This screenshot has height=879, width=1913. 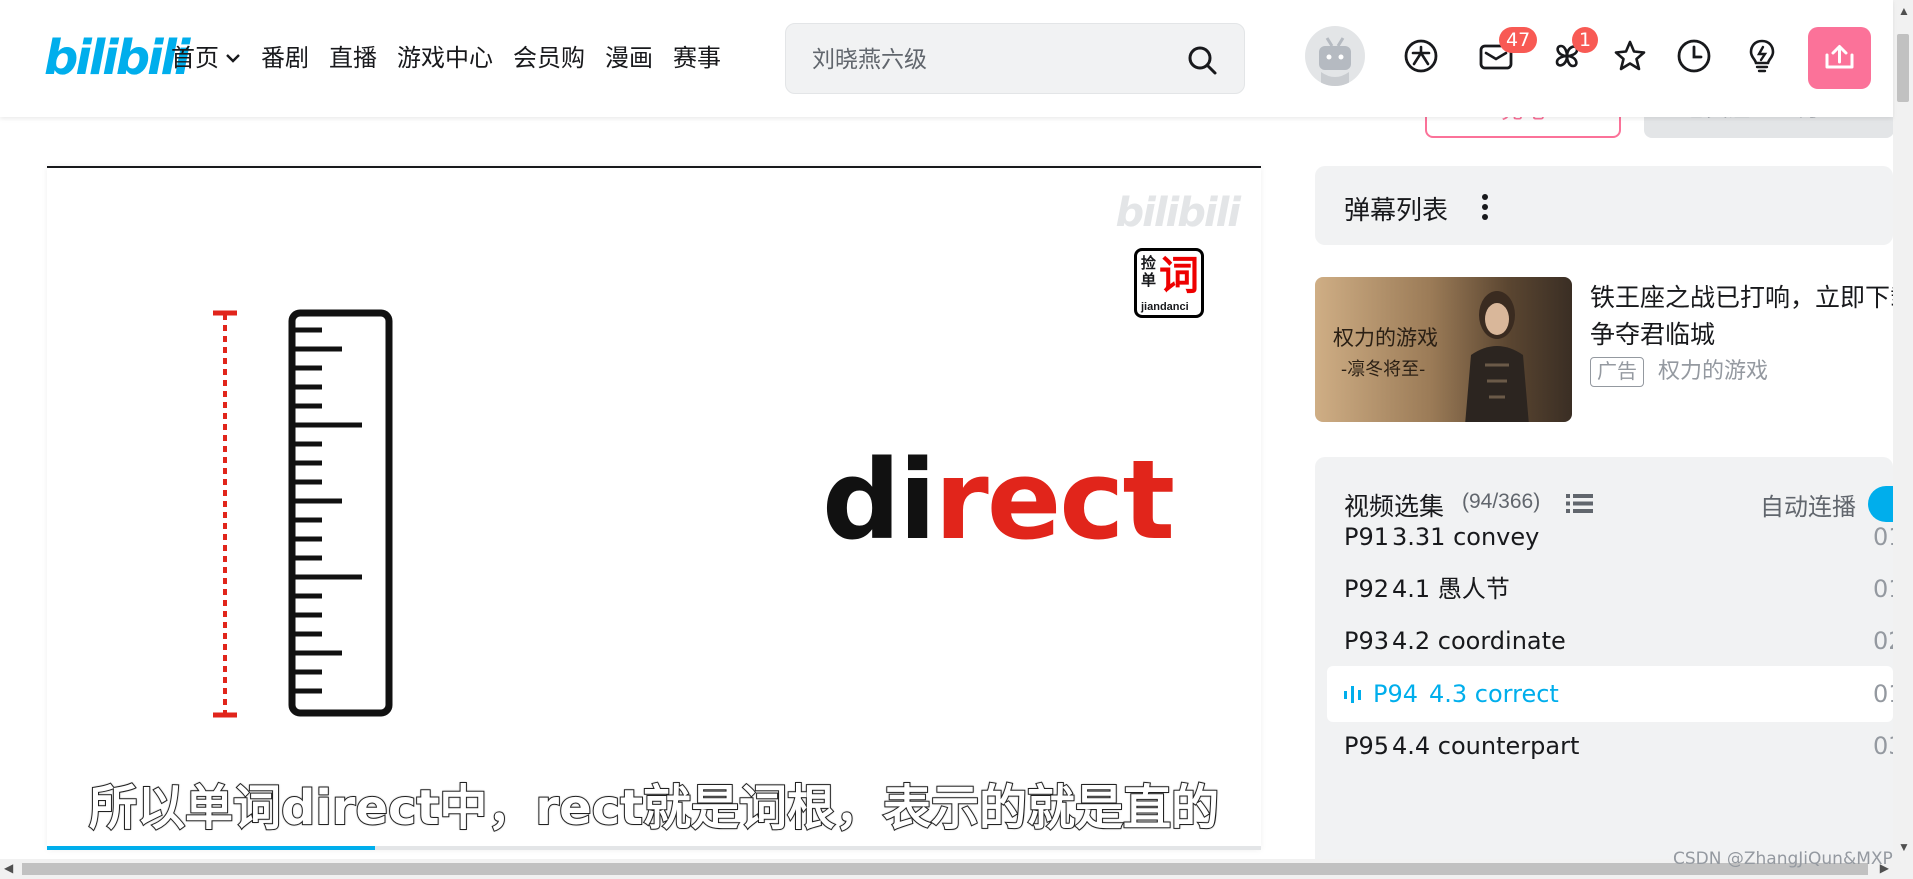 I want to click on word-root: rect, so click(x=1054, y=500).